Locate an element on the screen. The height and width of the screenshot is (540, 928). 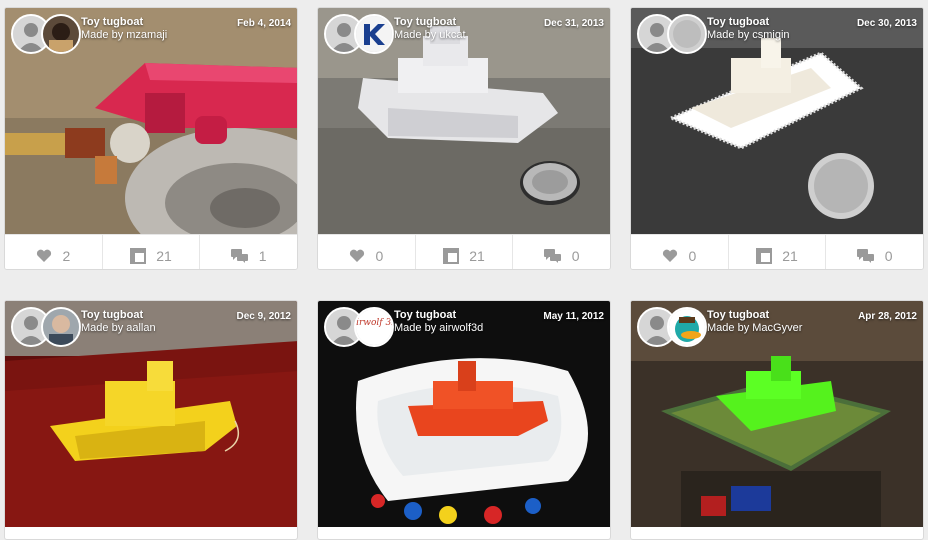
like-button: 2 is located at coordinates (54, 252).